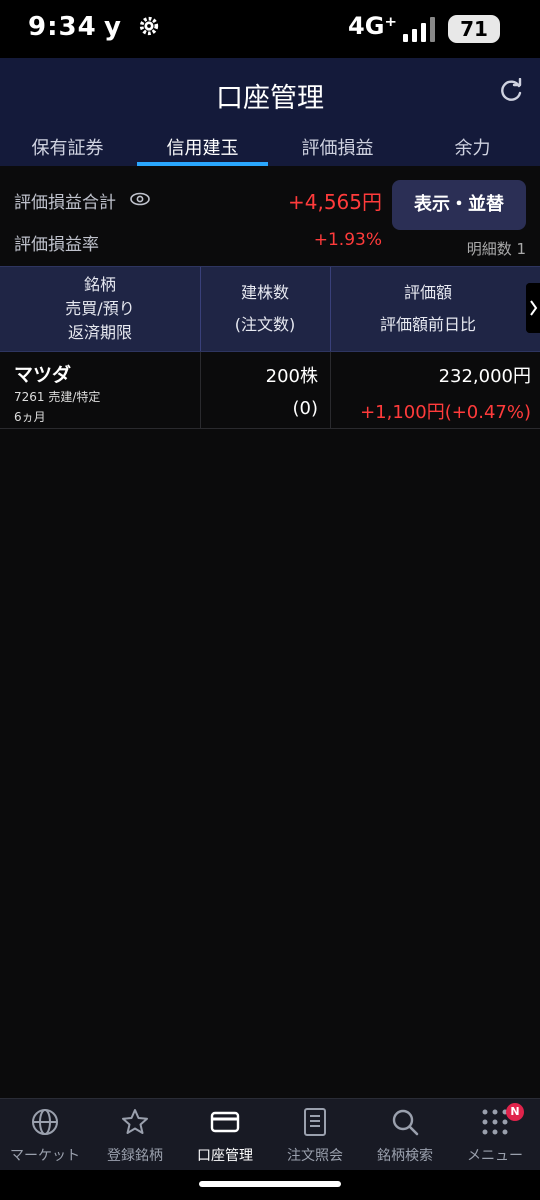 This screenshot has height=1200, width=540. I want to click on document-icon, so click(315, 1122).